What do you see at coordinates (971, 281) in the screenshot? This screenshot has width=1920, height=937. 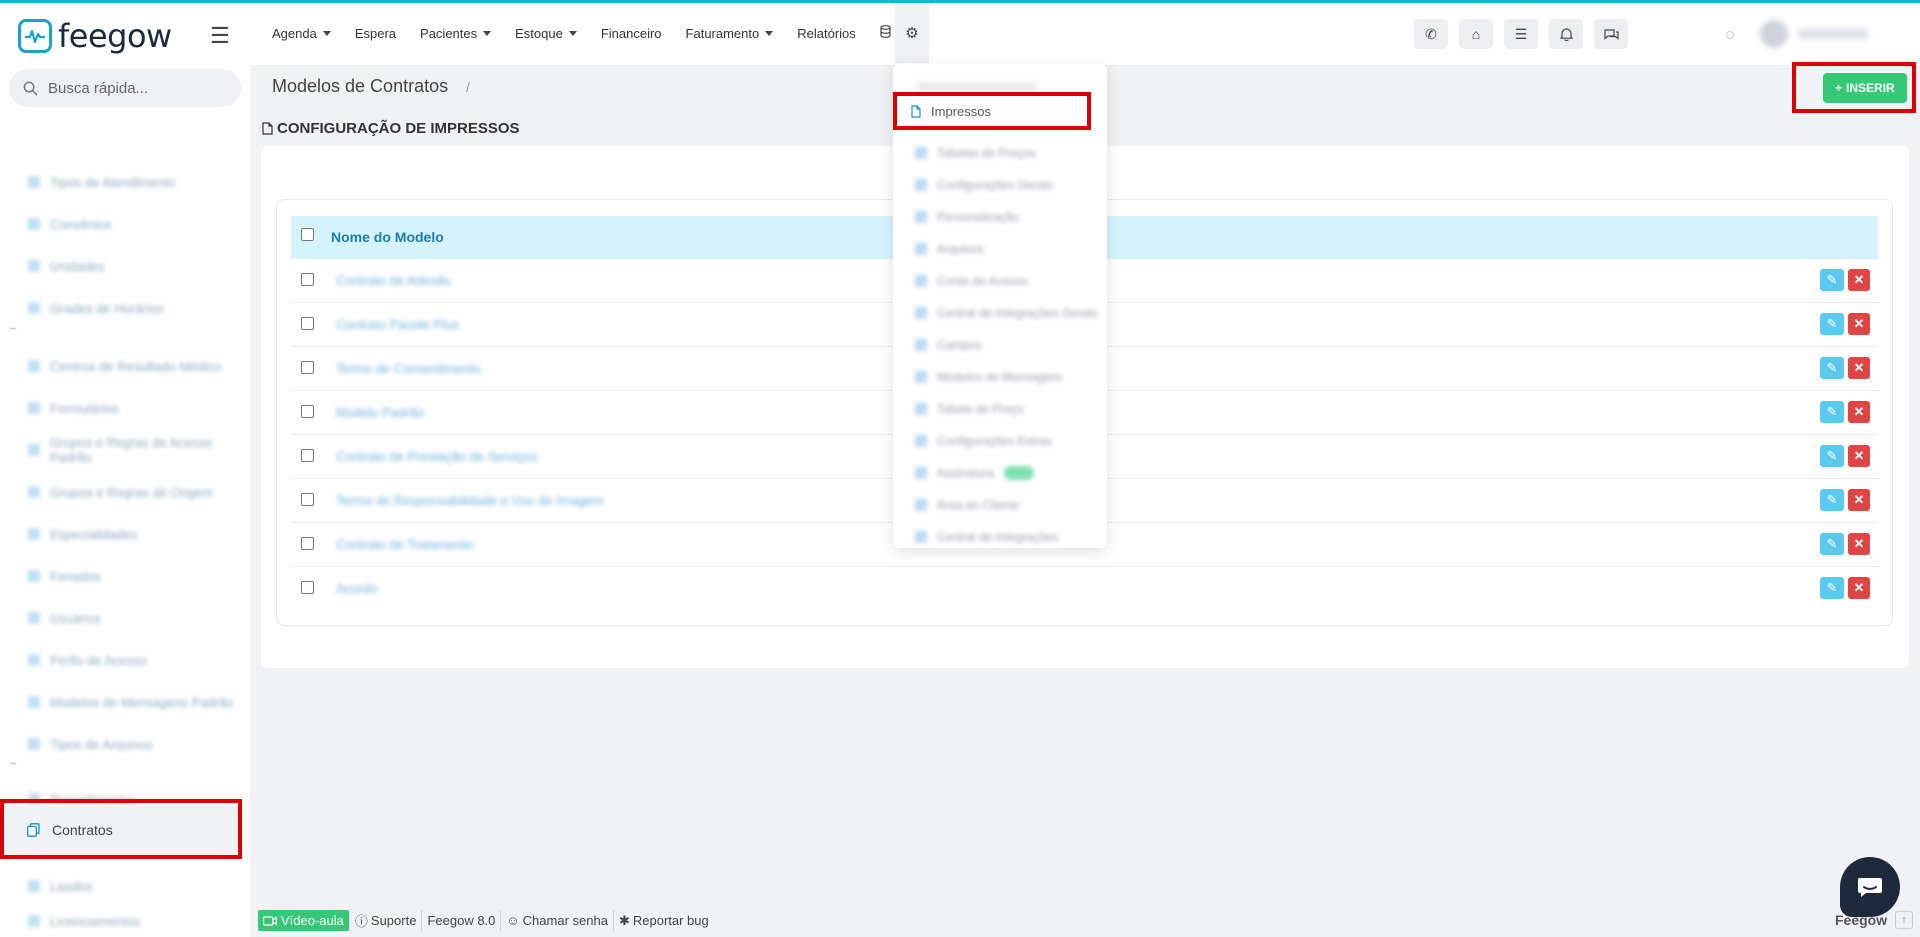 I see `menu-item-blurred: Conta de Acesso` at bounding box center [971, 281].